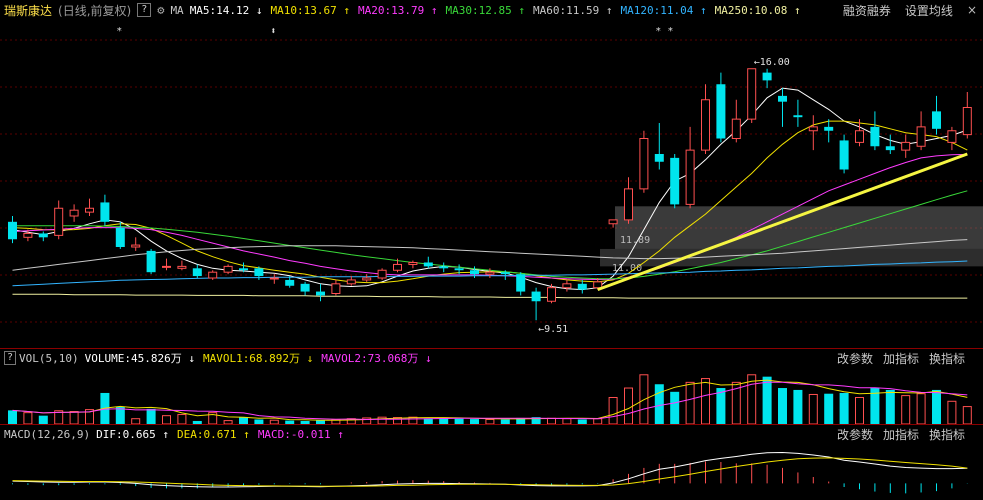 Image resolution: width=983 pixels, height=500 pixels. Describe the element at coordinates (177, 10) in the screenshot. I see `ma-label: MA` at that location.